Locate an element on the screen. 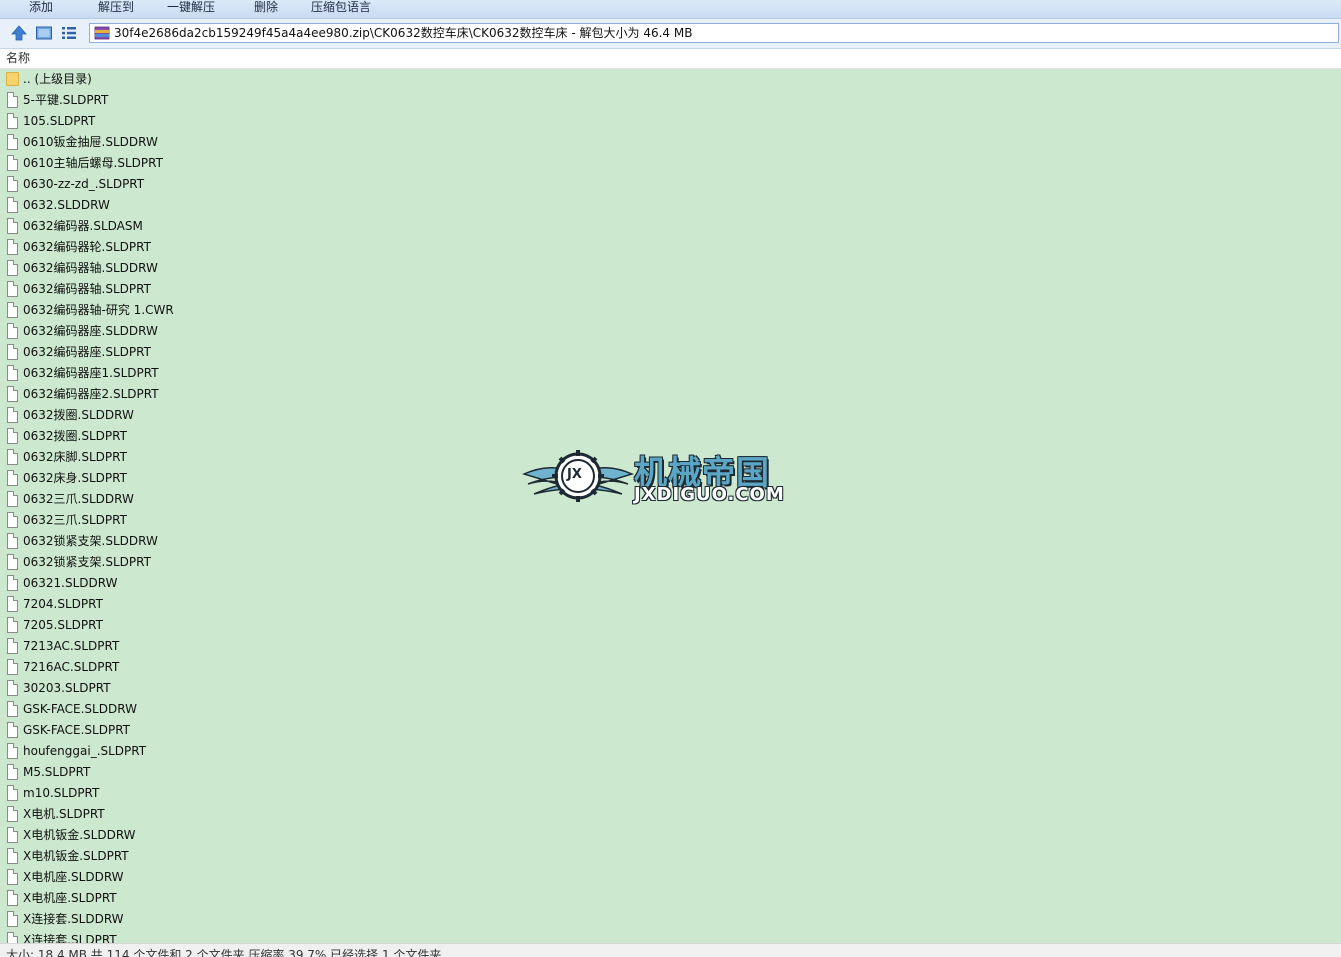  file-name: X连接套.SLDDRW is located at coordinates (73, 919).